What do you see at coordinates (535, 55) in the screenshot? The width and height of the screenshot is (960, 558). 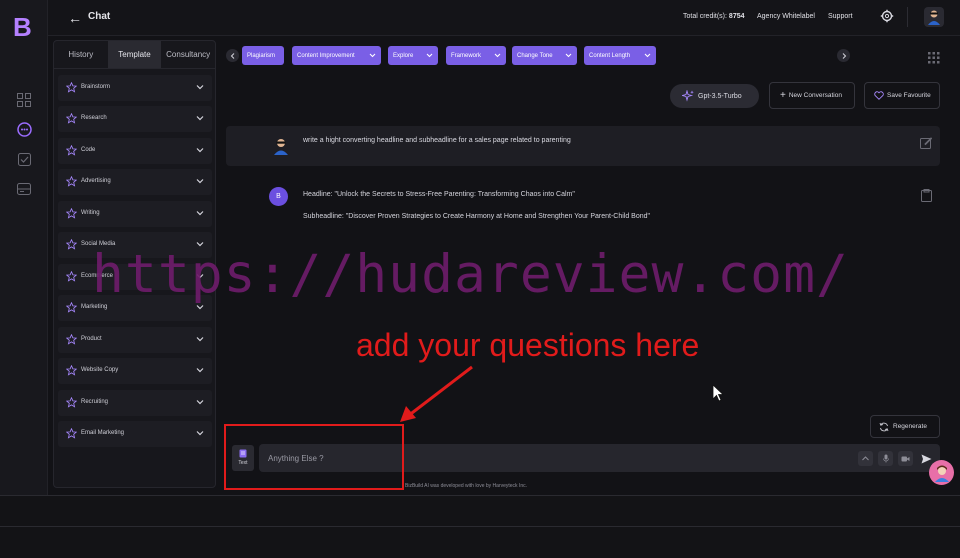 I see `chip-label: Change Tone` at bounding box center [535, 55].